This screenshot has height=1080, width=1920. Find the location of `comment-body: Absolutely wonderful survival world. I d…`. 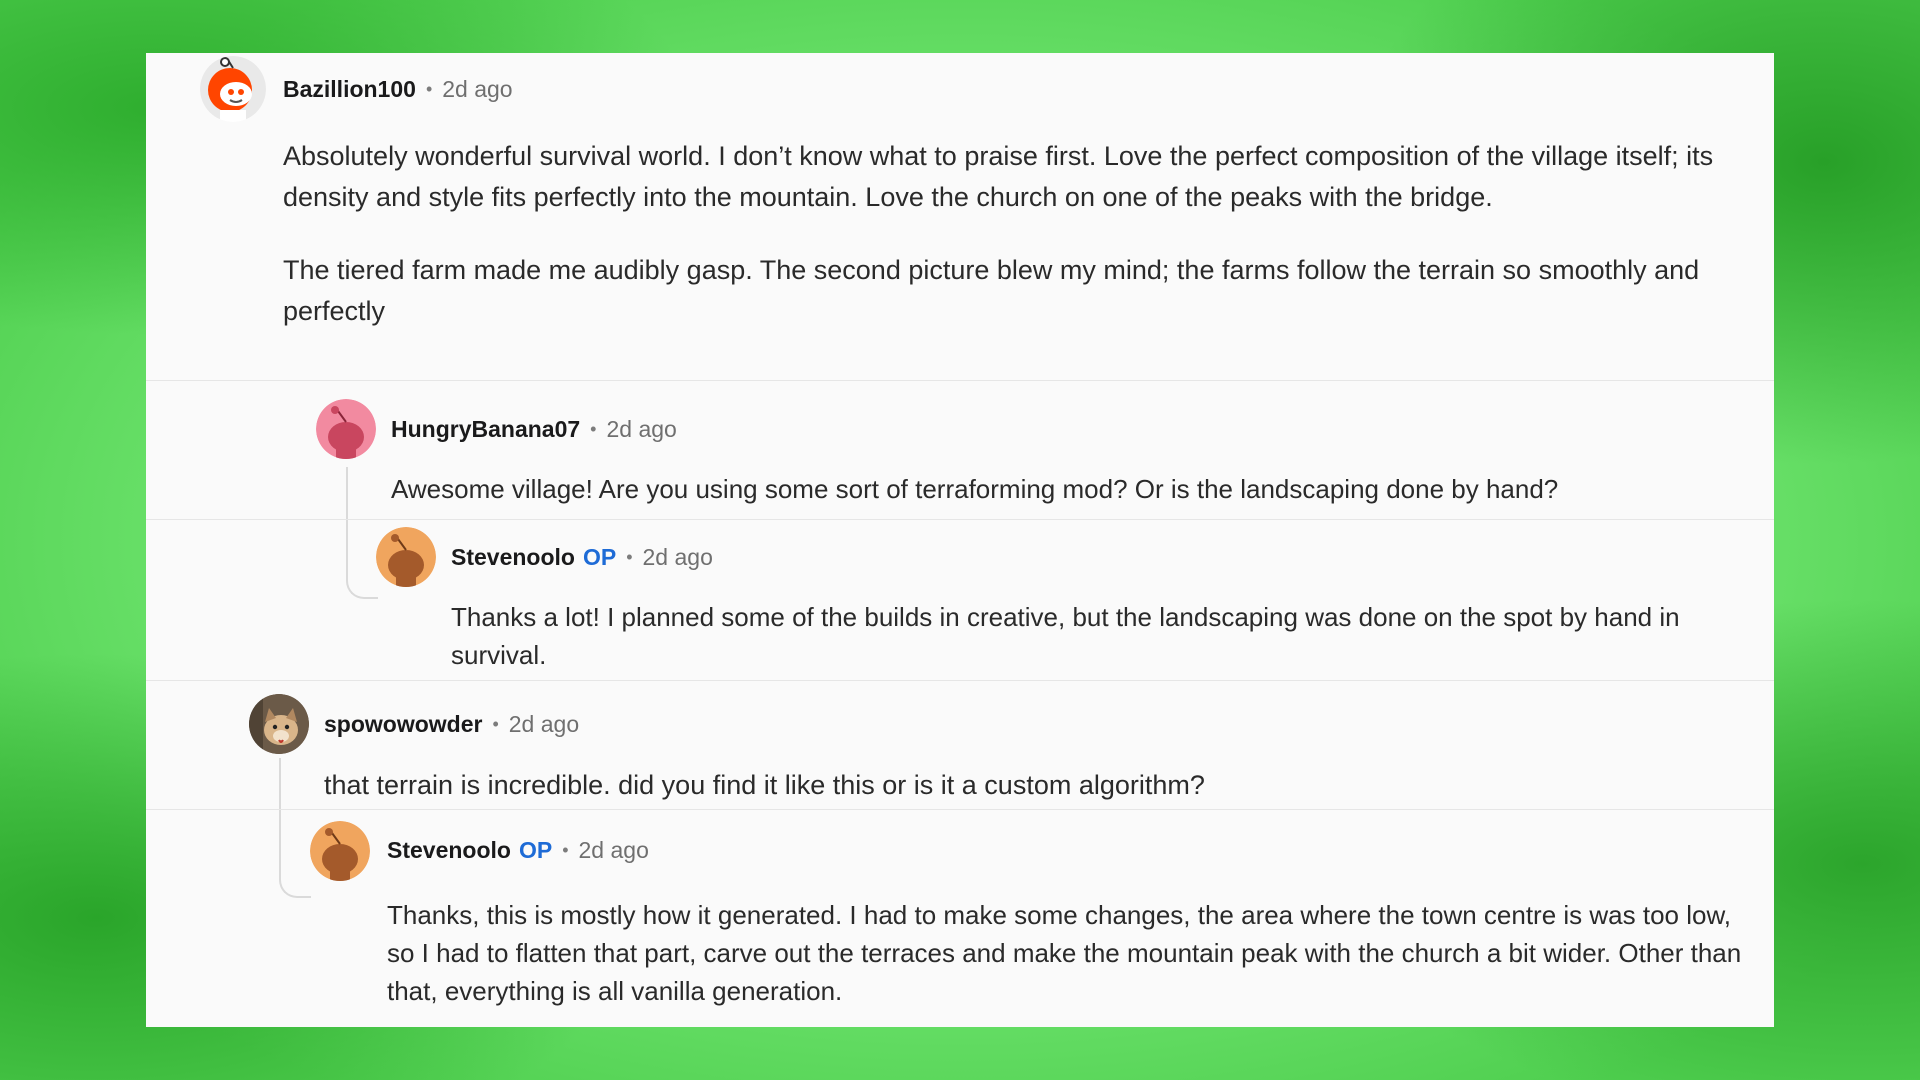

comment-body: Absolutely wonderful survival world. I d… is located at coordinates (1003, 234).